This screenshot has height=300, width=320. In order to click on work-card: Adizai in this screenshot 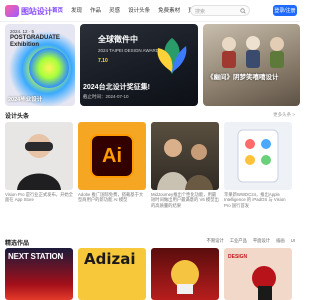, I will do `click(112, 274)`.